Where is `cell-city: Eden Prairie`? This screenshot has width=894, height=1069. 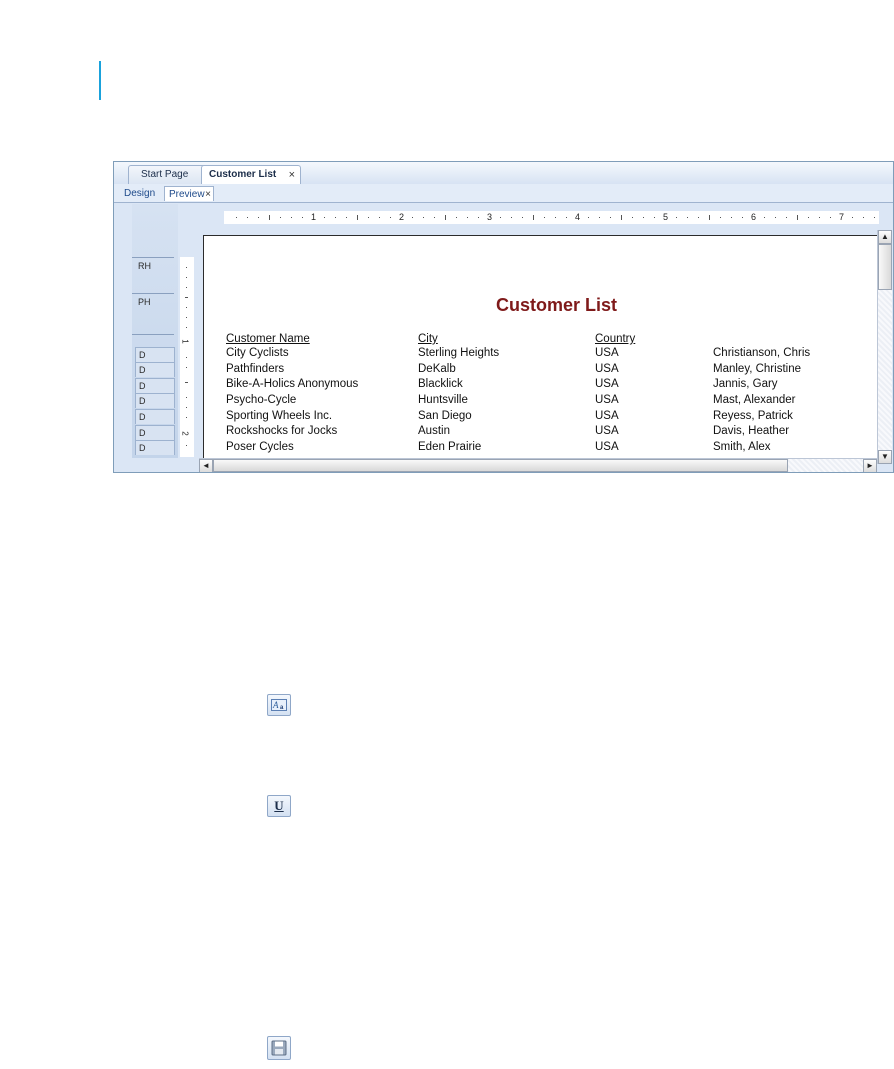 cell-city: Eden Prairie is located at coordinates (449, 447).